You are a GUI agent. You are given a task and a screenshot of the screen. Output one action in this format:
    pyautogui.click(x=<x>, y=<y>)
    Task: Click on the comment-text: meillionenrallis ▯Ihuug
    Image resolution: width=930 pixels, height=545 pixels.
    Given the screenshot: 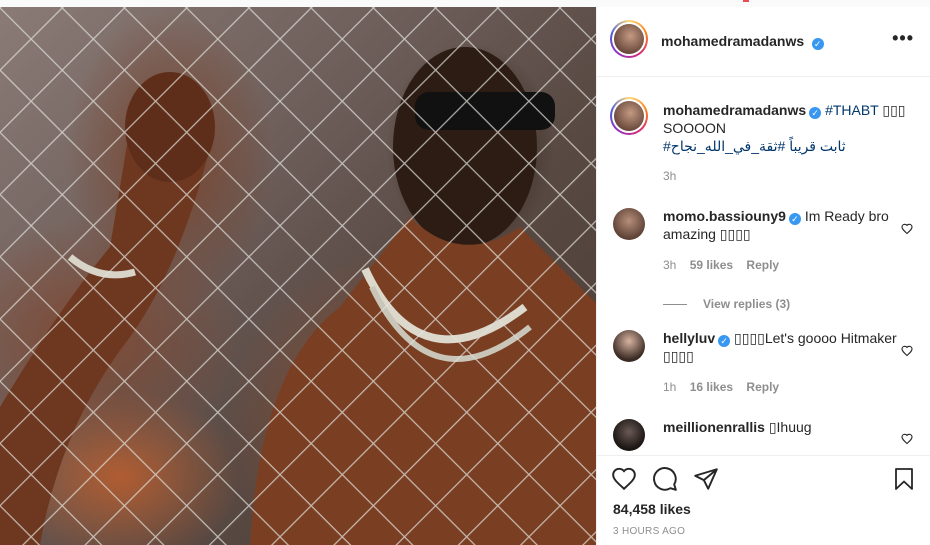 What is the action you would take?
    pyautogui.click(x=788, y=427)
    